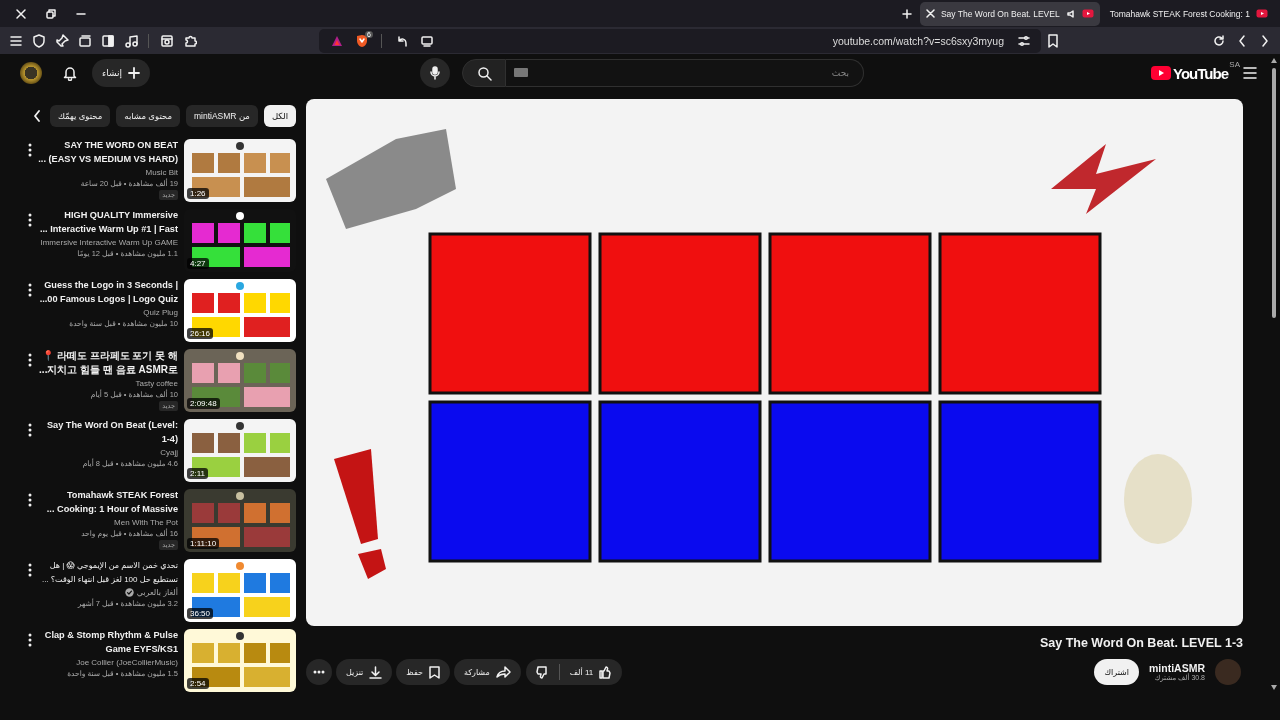 This screenshot has height=720, width=1280. I want to click on tab-stack-icon, so click(84, 40).